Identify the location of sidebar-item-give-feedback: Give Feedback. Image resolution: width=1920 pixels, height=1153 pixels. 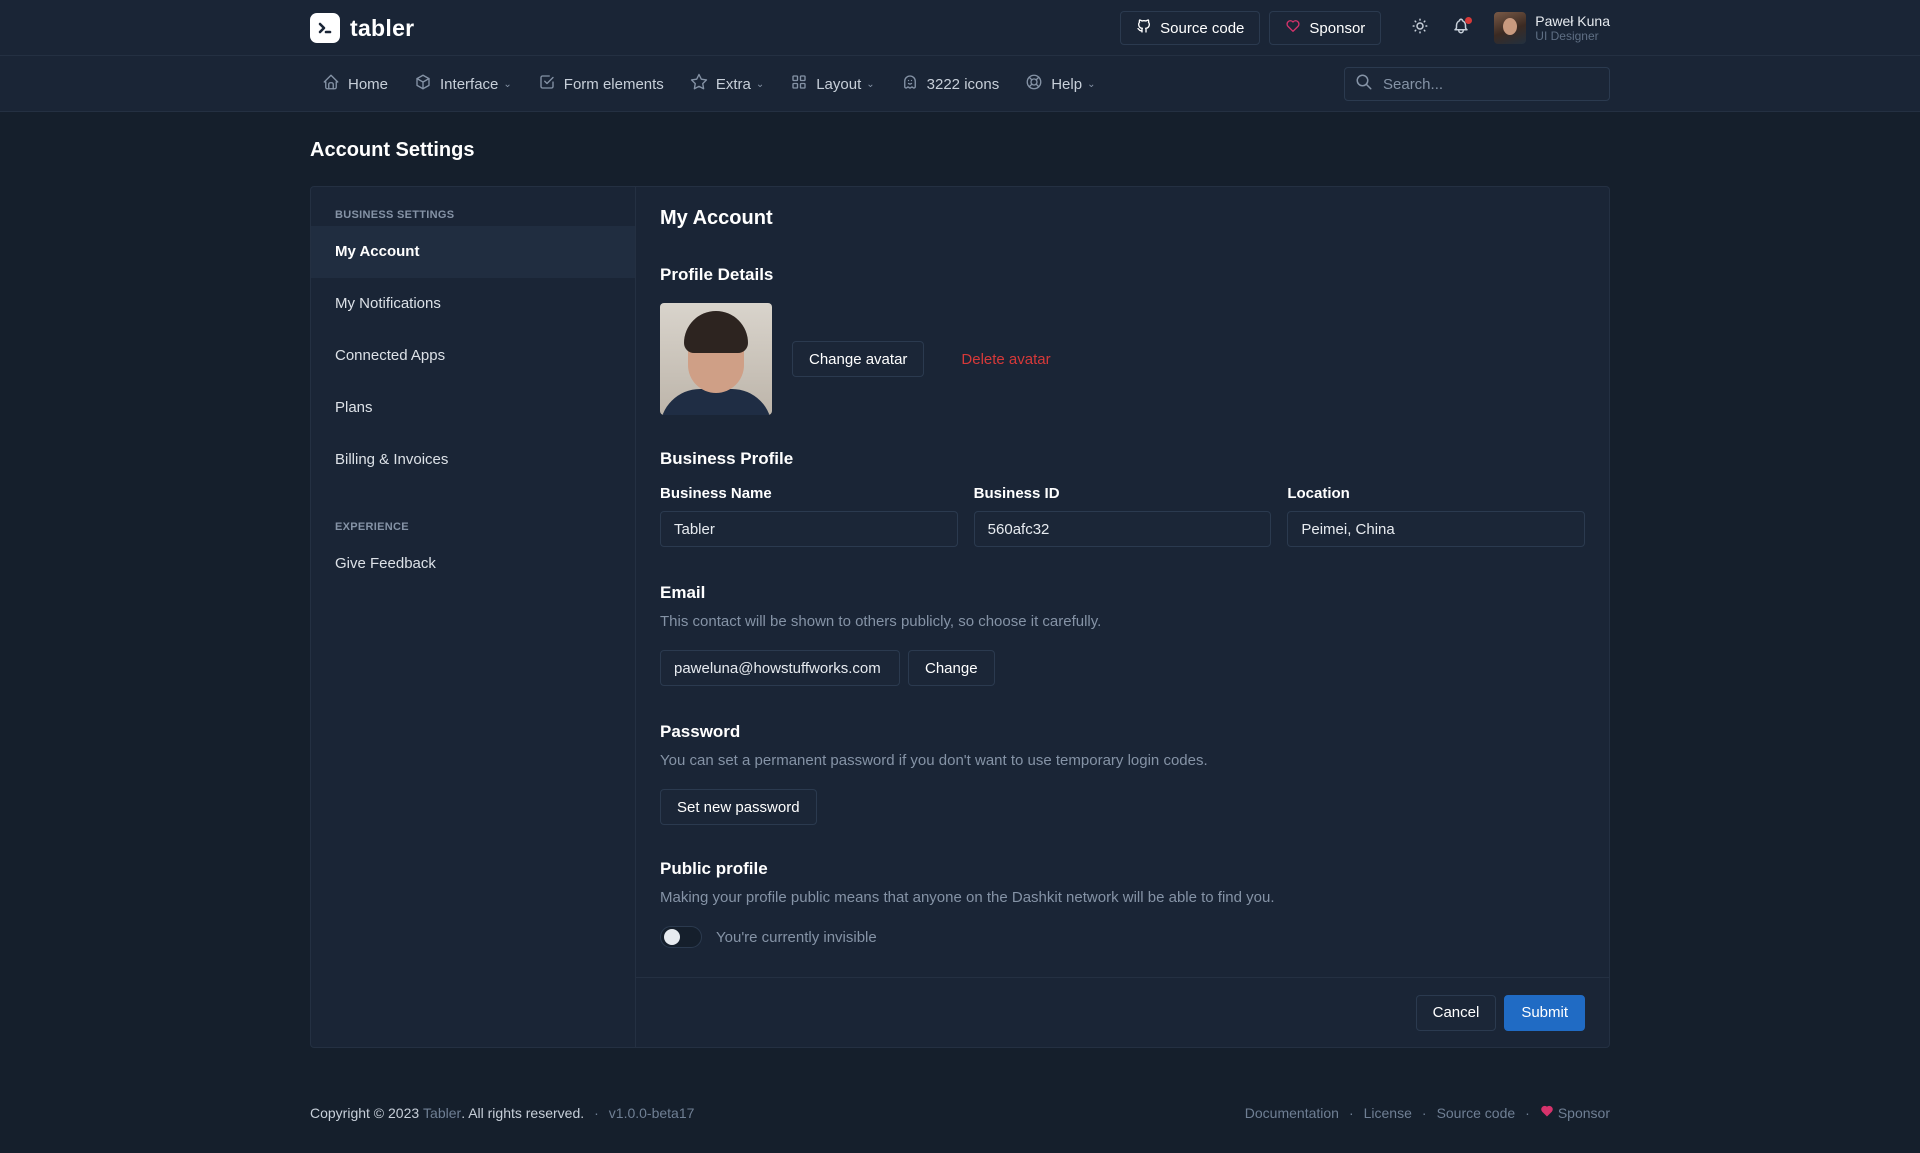
(473, 564).